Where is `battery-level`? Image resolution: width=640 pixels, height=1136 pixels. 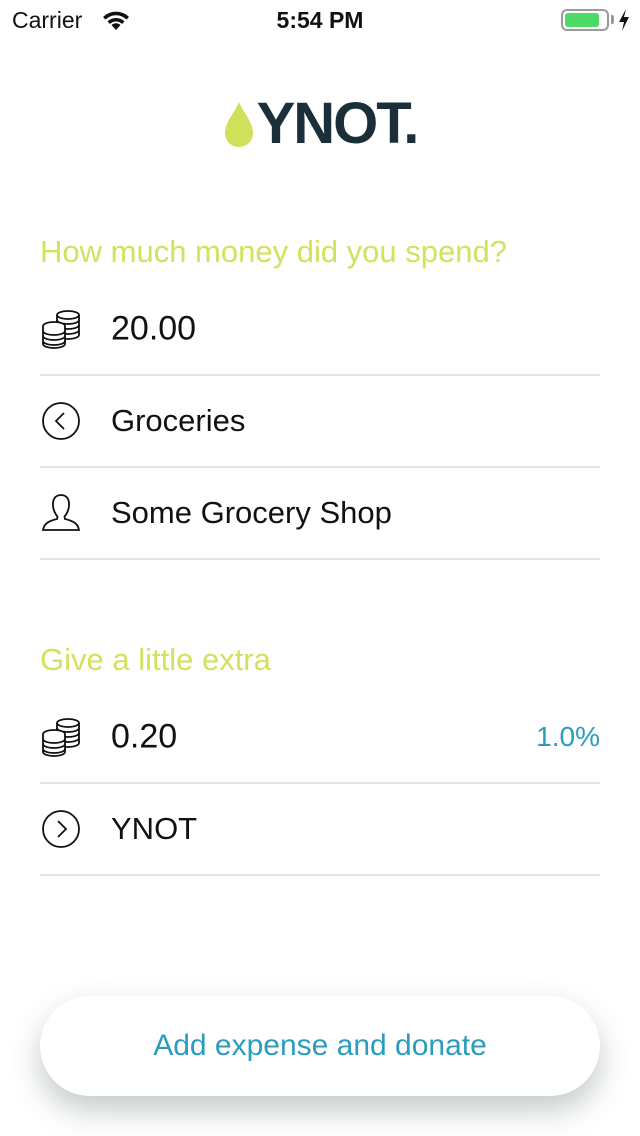 battery-level is located at coordinates (582, 20).